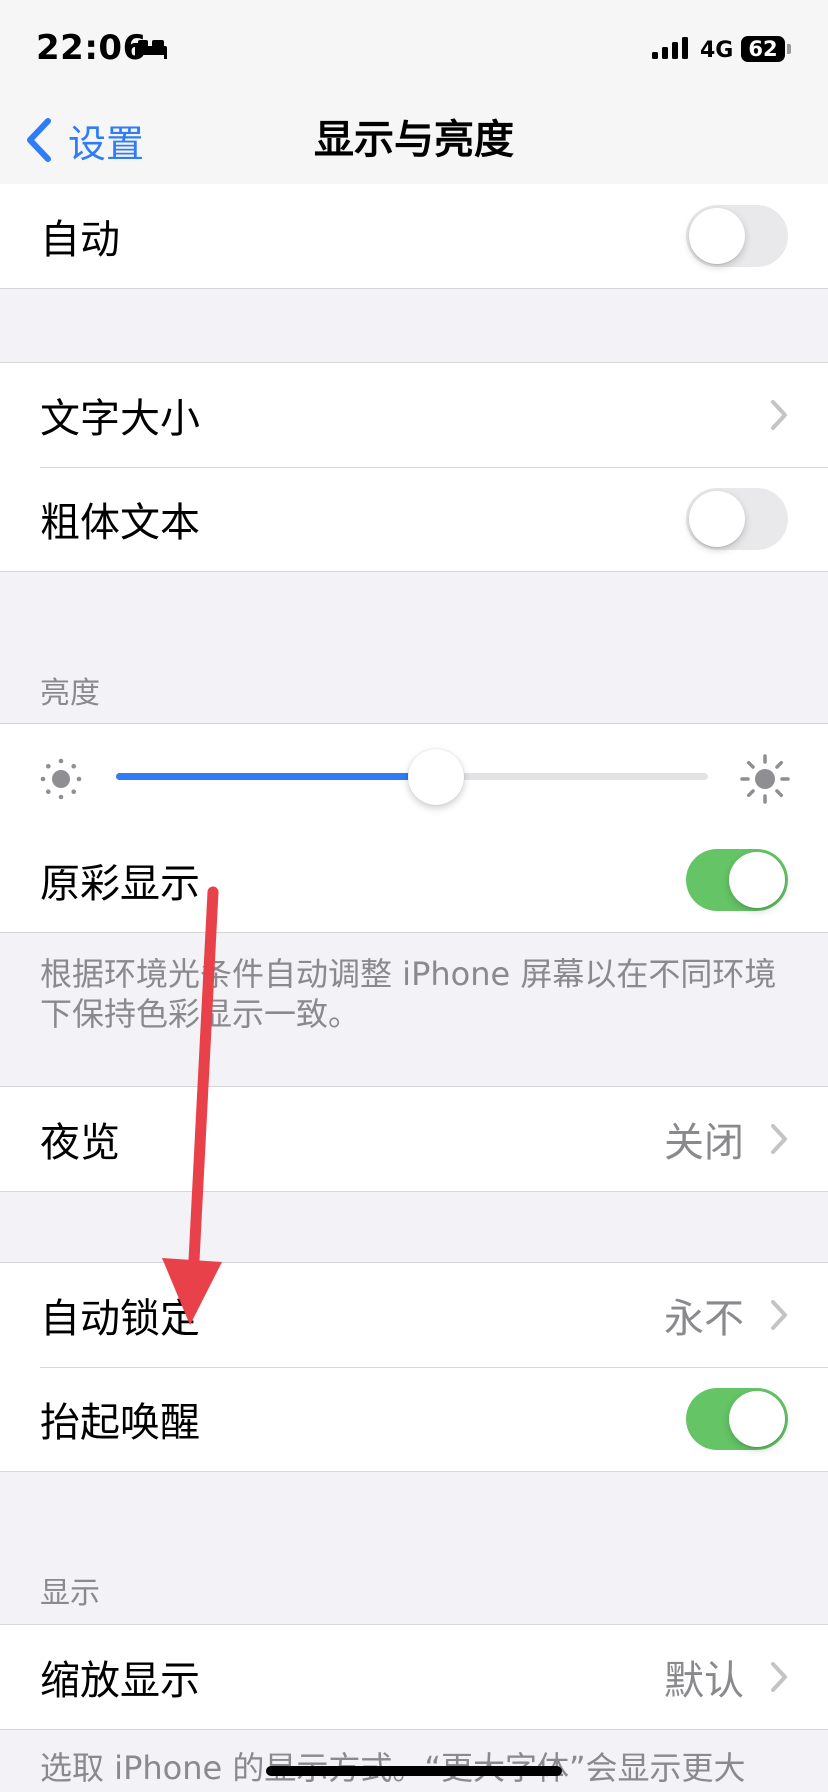 The height and width of the screenshot is (1792, 828). Describe the element at coordinates (120, 523) in the screenshot. I see `bold-text-label: 粗体文本` at that location.